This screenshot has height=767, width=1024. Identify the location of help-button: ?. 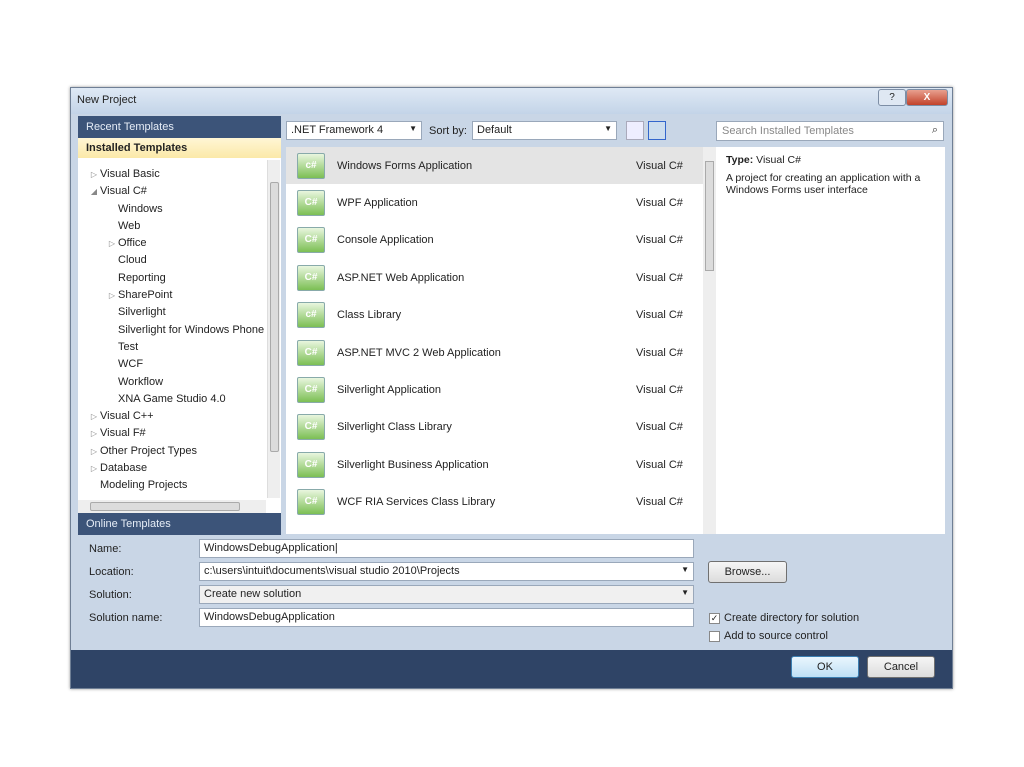
(892, 97).